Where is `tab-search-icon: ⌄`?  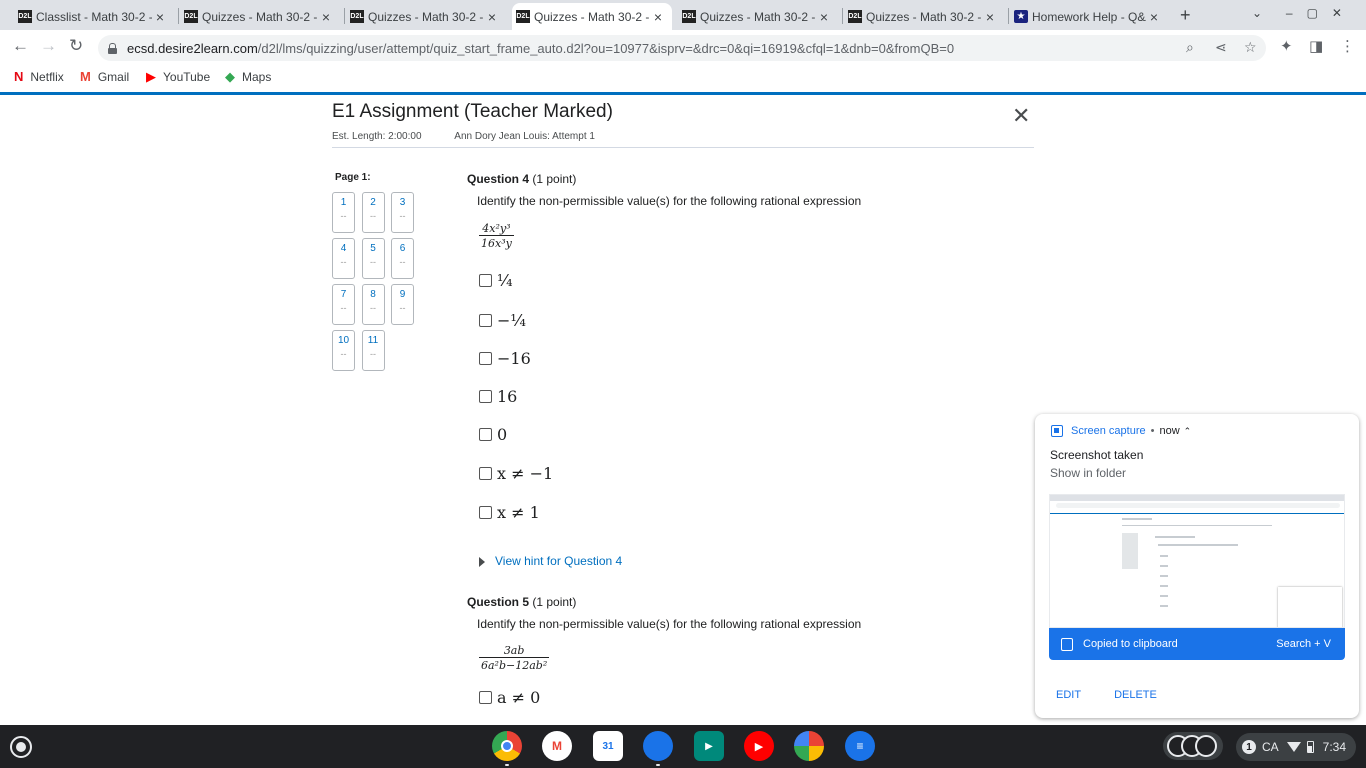
tab-search-icon: ⌄ is located at coordinates (1257, 13).